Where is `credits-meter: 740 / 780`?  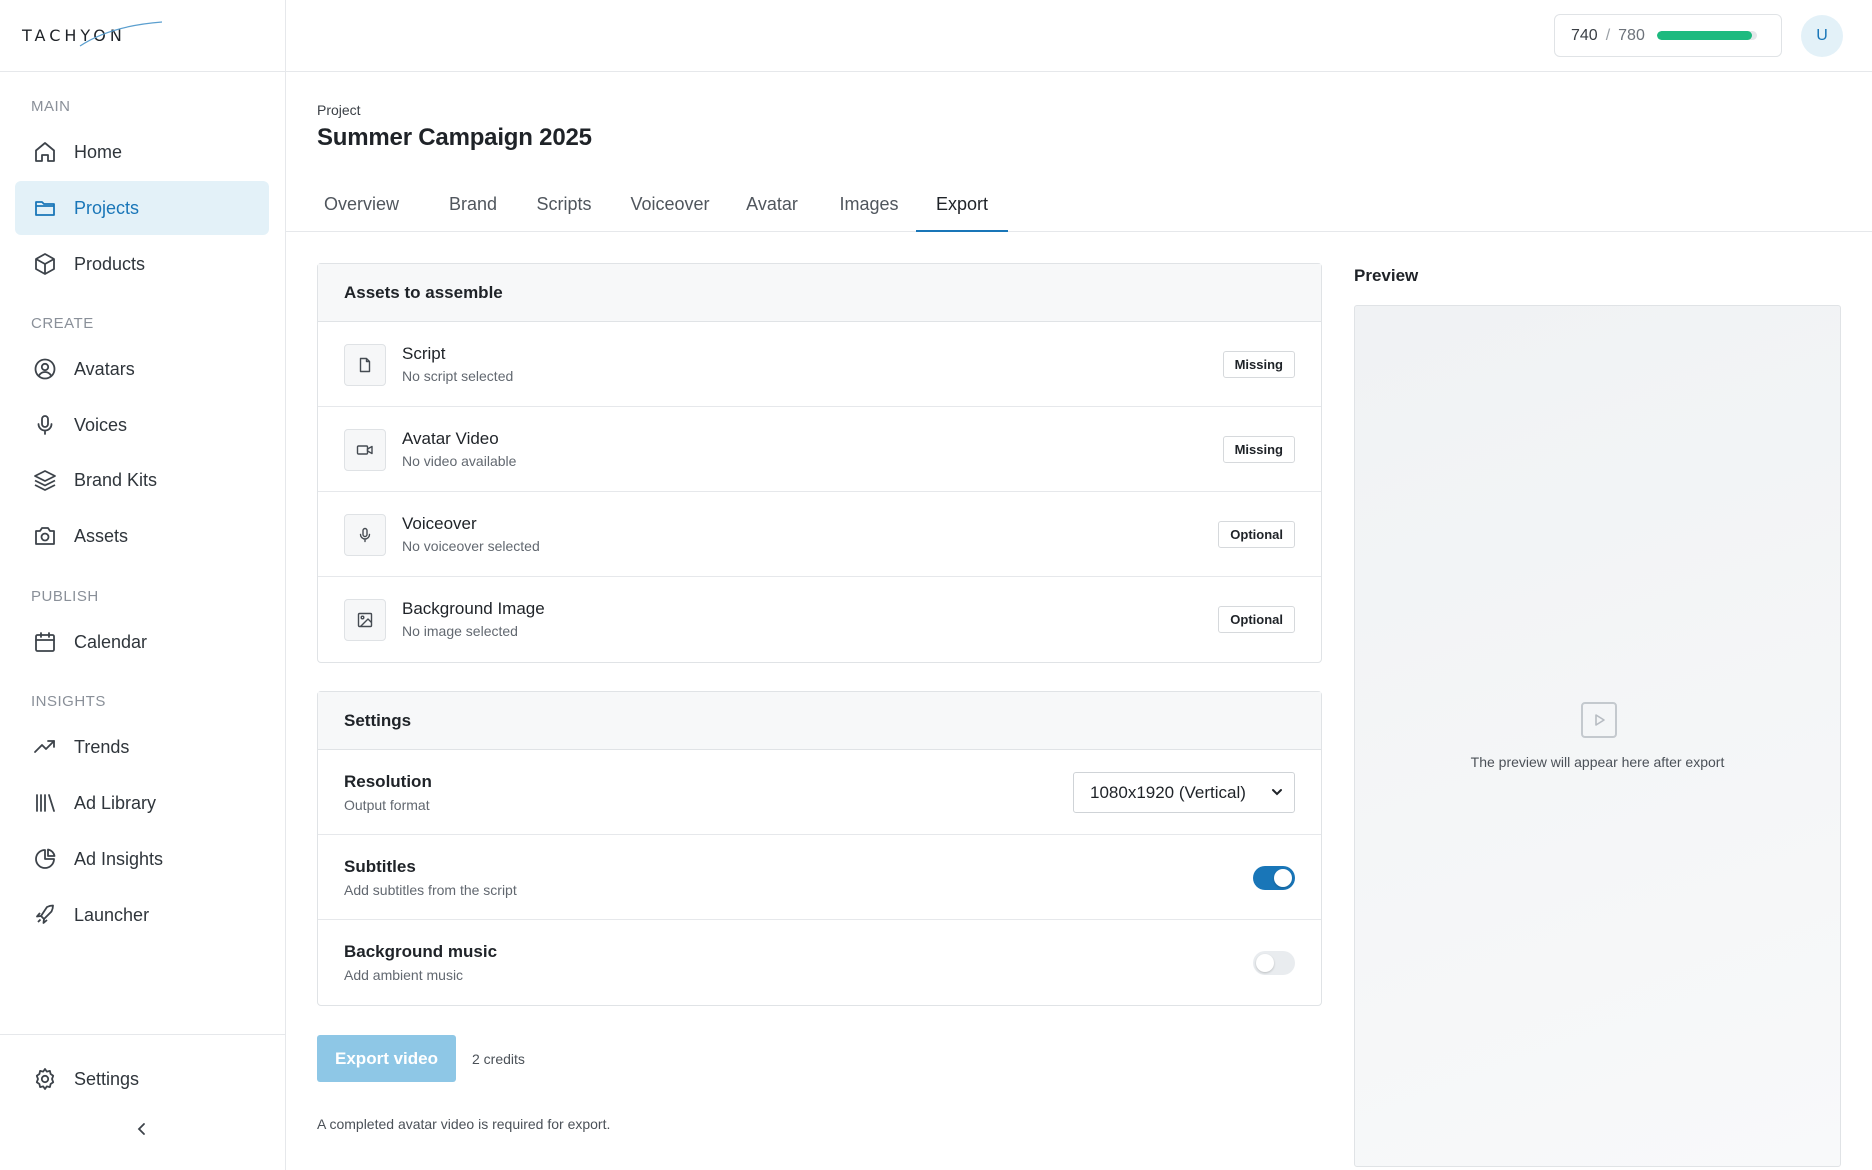 credits-meter: 740 / 780 is located at coordinates (1668, 35).